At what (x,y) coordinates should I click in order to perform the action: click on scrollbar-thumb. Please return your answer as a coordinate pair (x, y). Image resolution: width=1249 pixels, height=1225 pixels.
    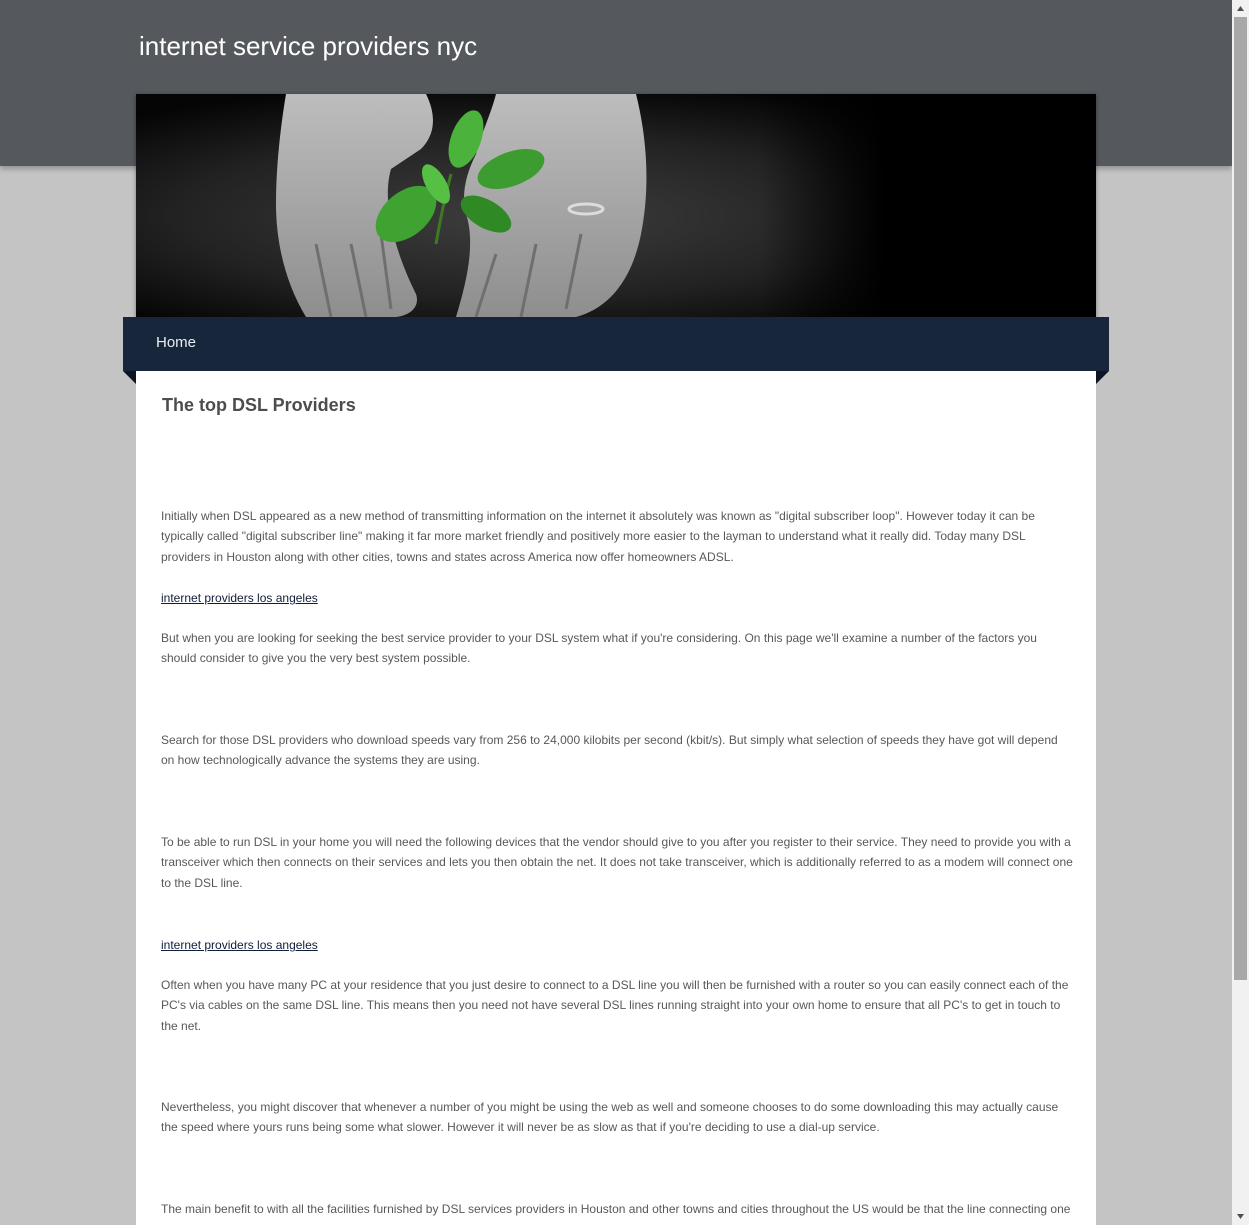
    Looking at the image, I should click on (1240, 498).